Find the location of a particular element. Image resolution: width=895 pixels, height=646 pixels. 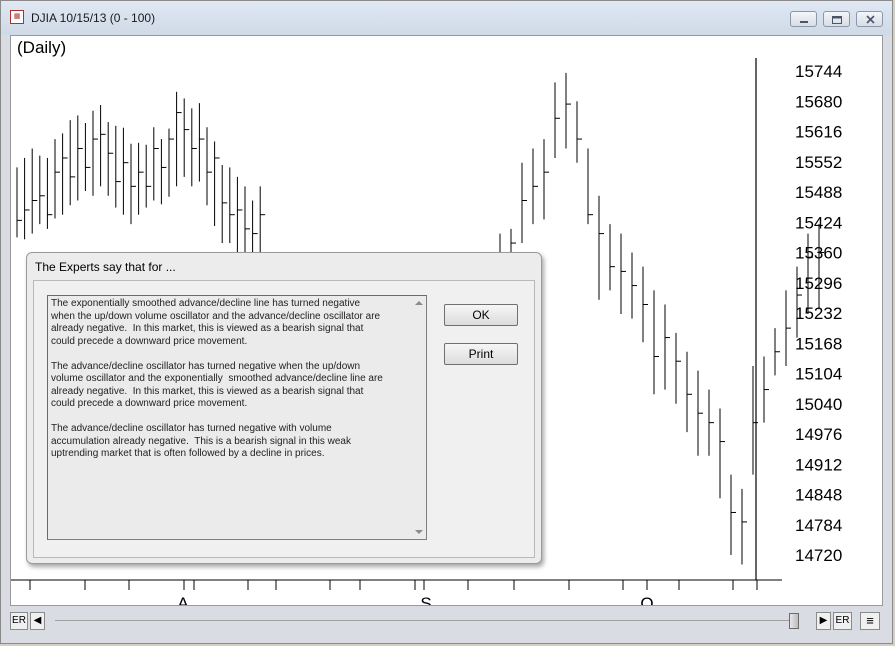

month-label: S is located at coordinates (425, 599).